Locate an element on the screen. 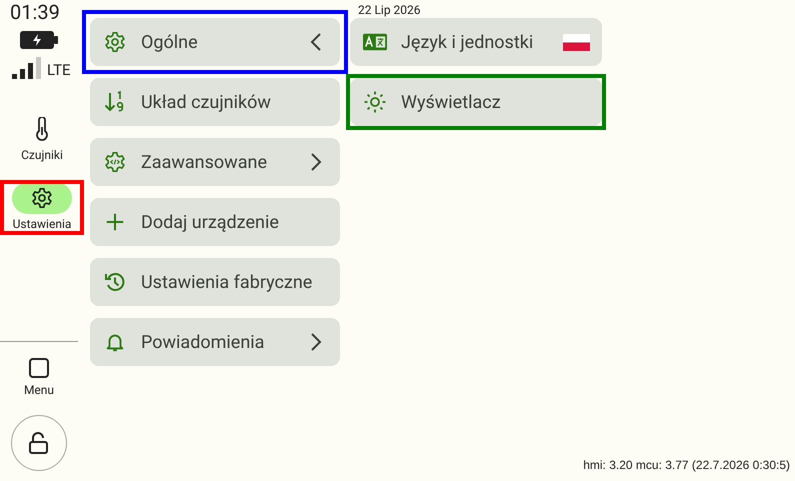  thermometer-icon is located at coordinates (42, 129).